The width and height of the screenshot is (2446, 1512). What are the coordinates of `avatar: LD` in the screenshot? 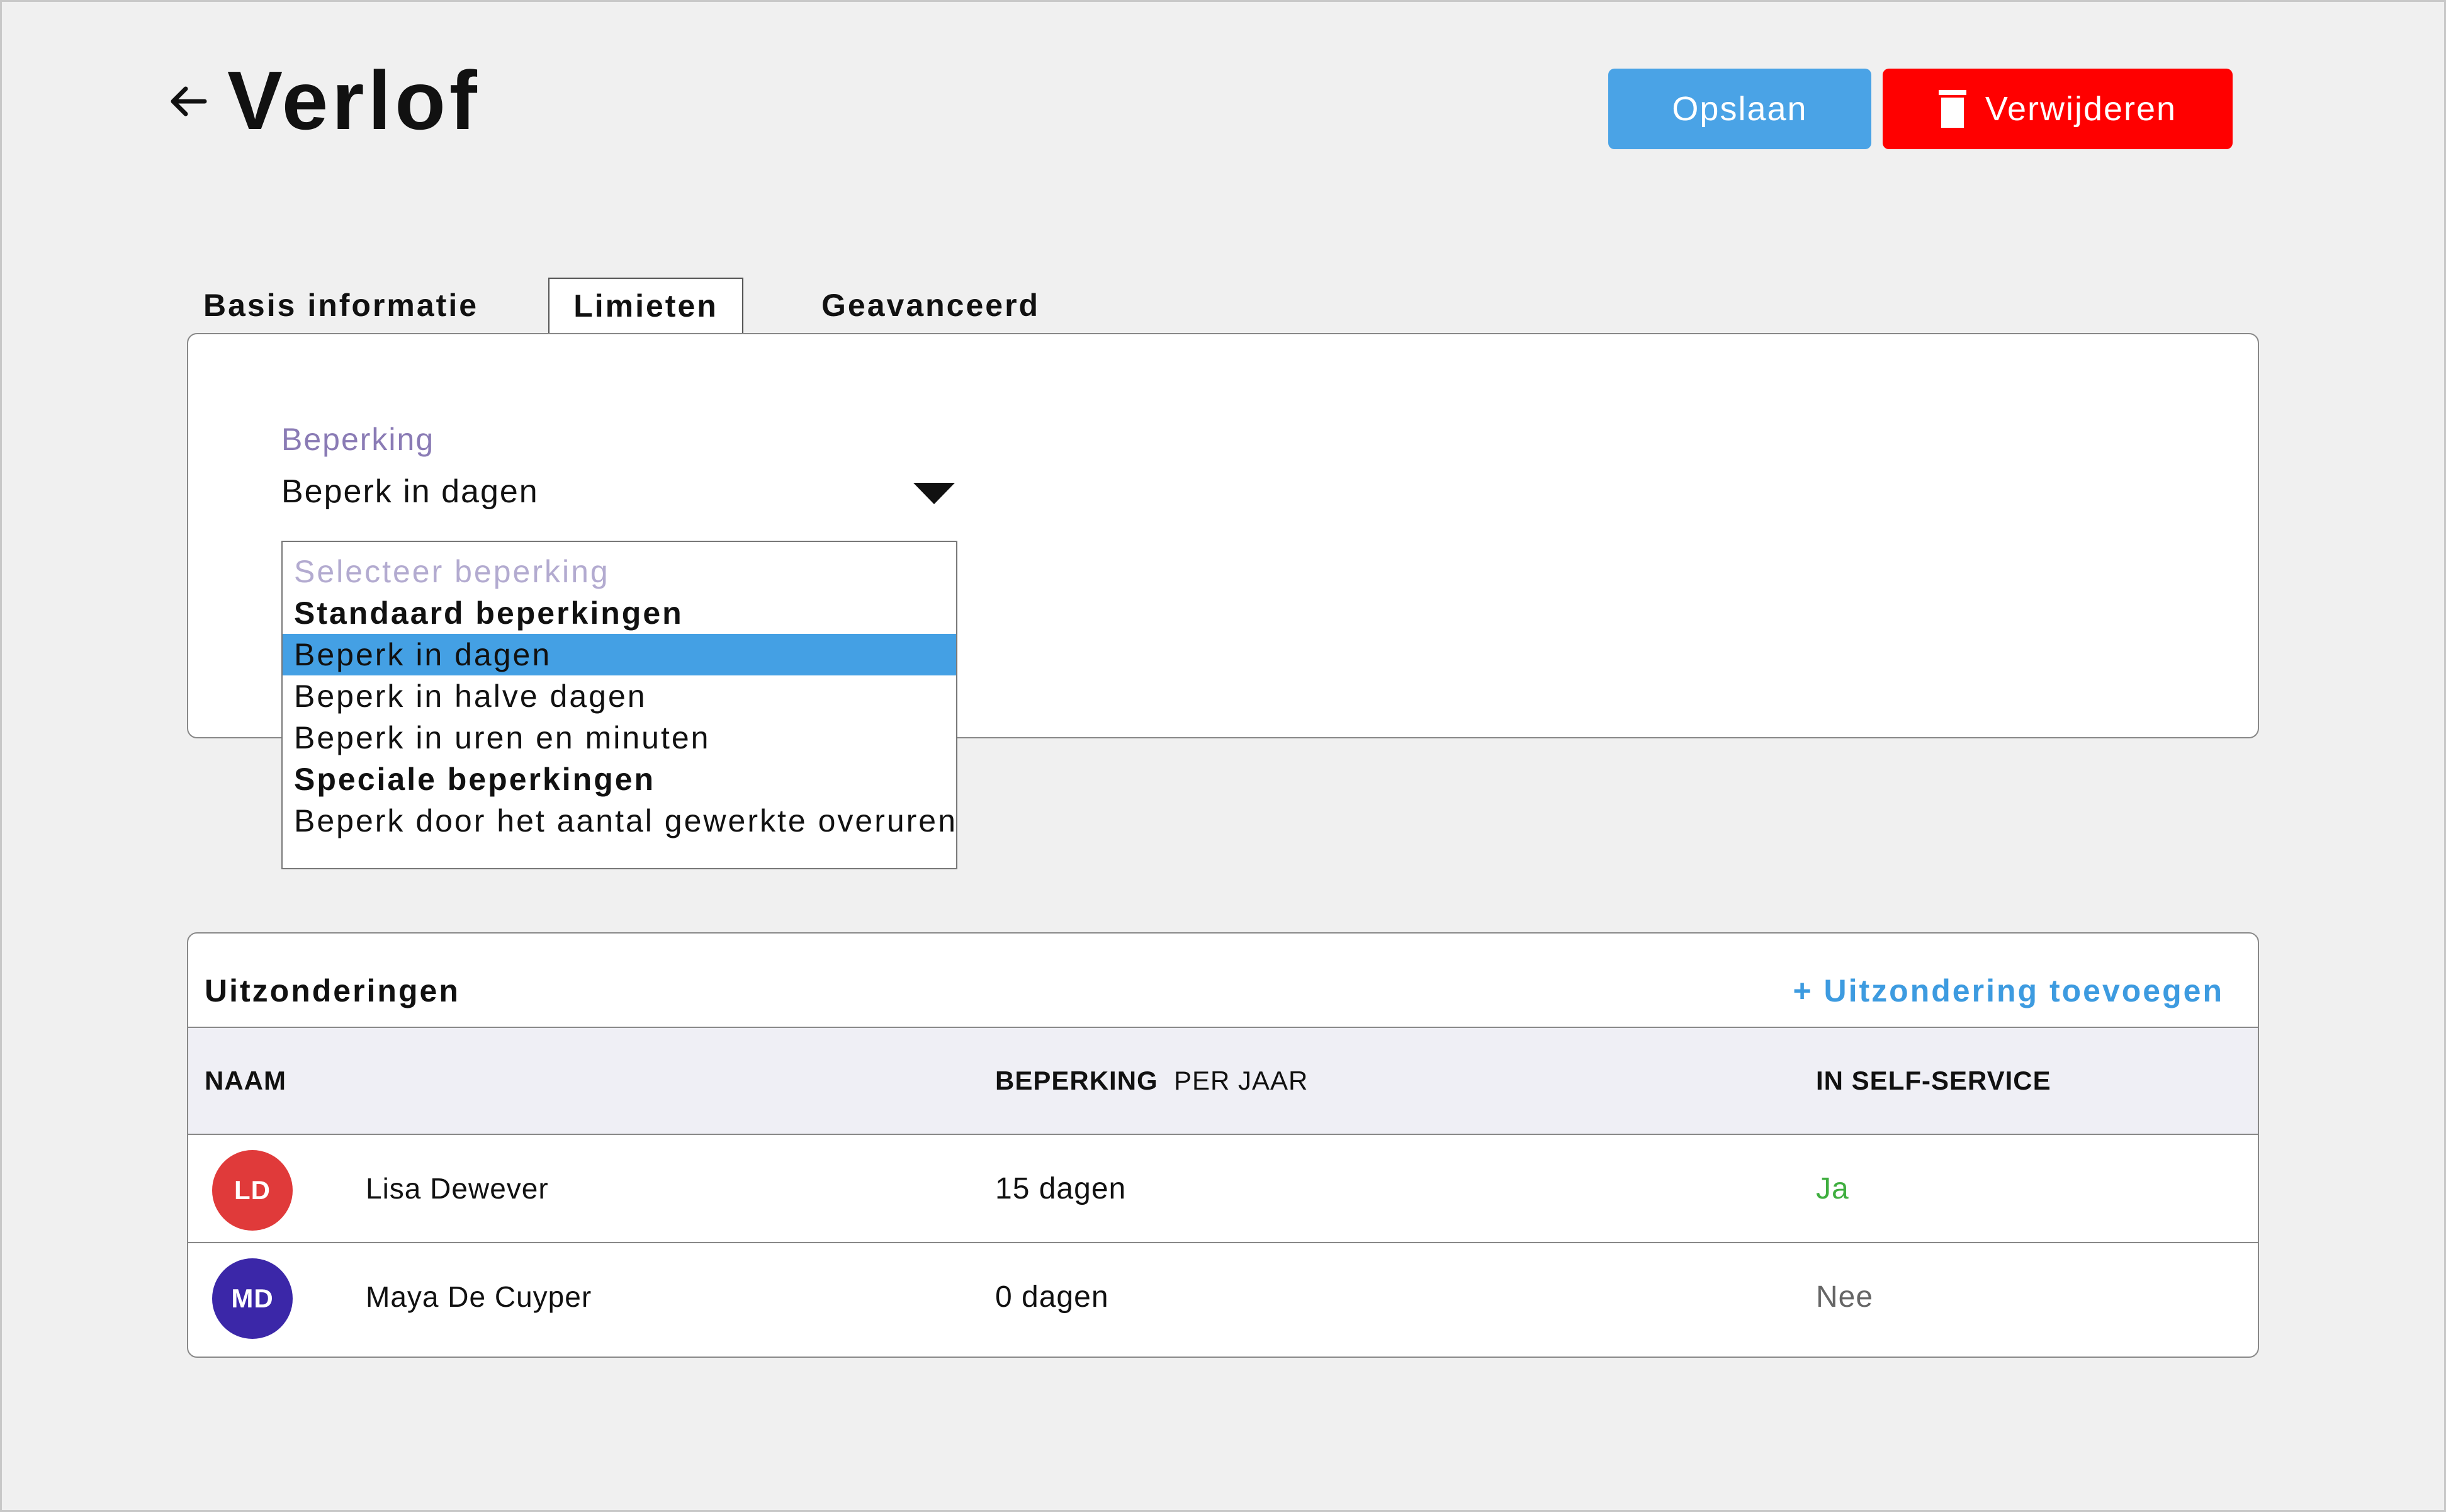 It's located at (252, 1190).